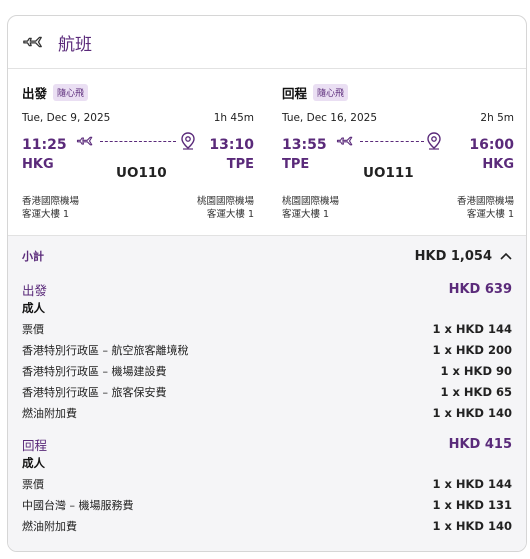 The height and width of the screenshot is (559, 530). What do you see at coordinates (267, 42) in the screenshot?
I see `card-header: 航班` at bounding box center [267, 42].